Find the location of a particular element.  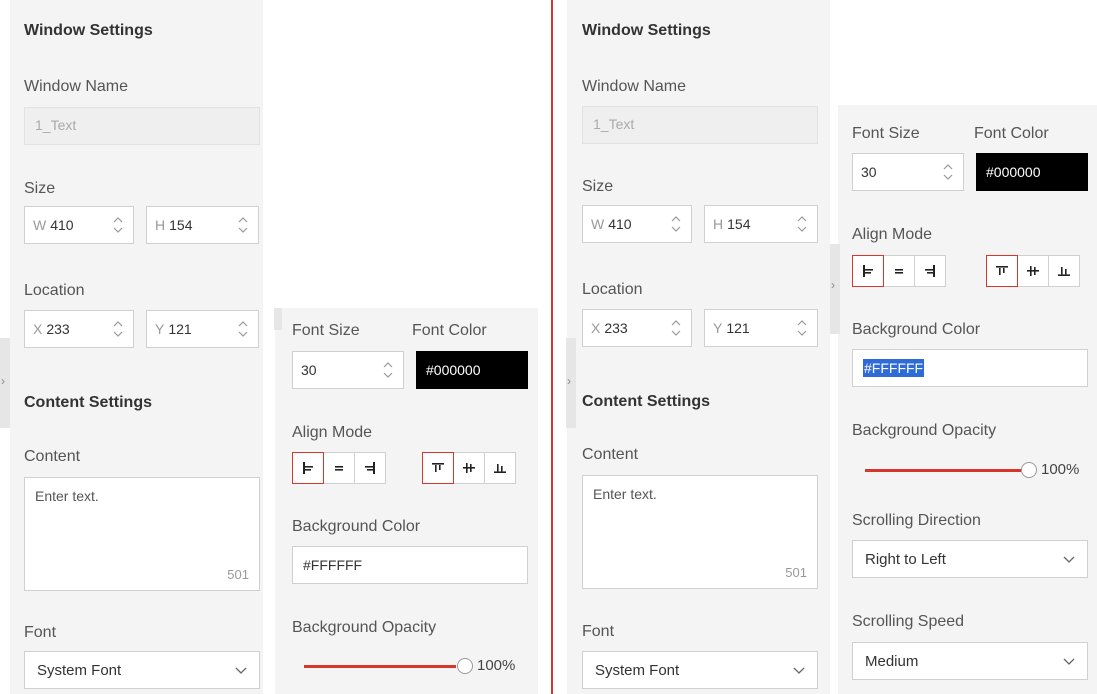

scrolling-direction-value: Right to Left is located at coordinates (905, 559).